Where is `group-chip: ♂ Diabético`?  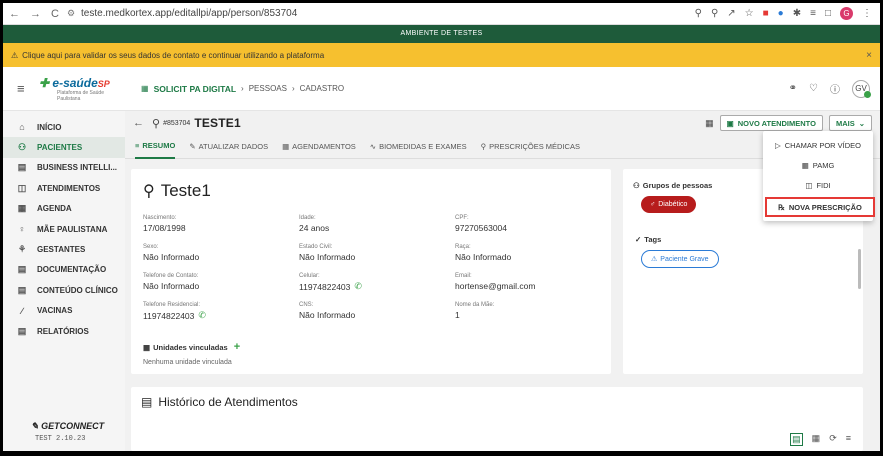
group-chip: ♂ Diabético is located at coordinates (669, 204).